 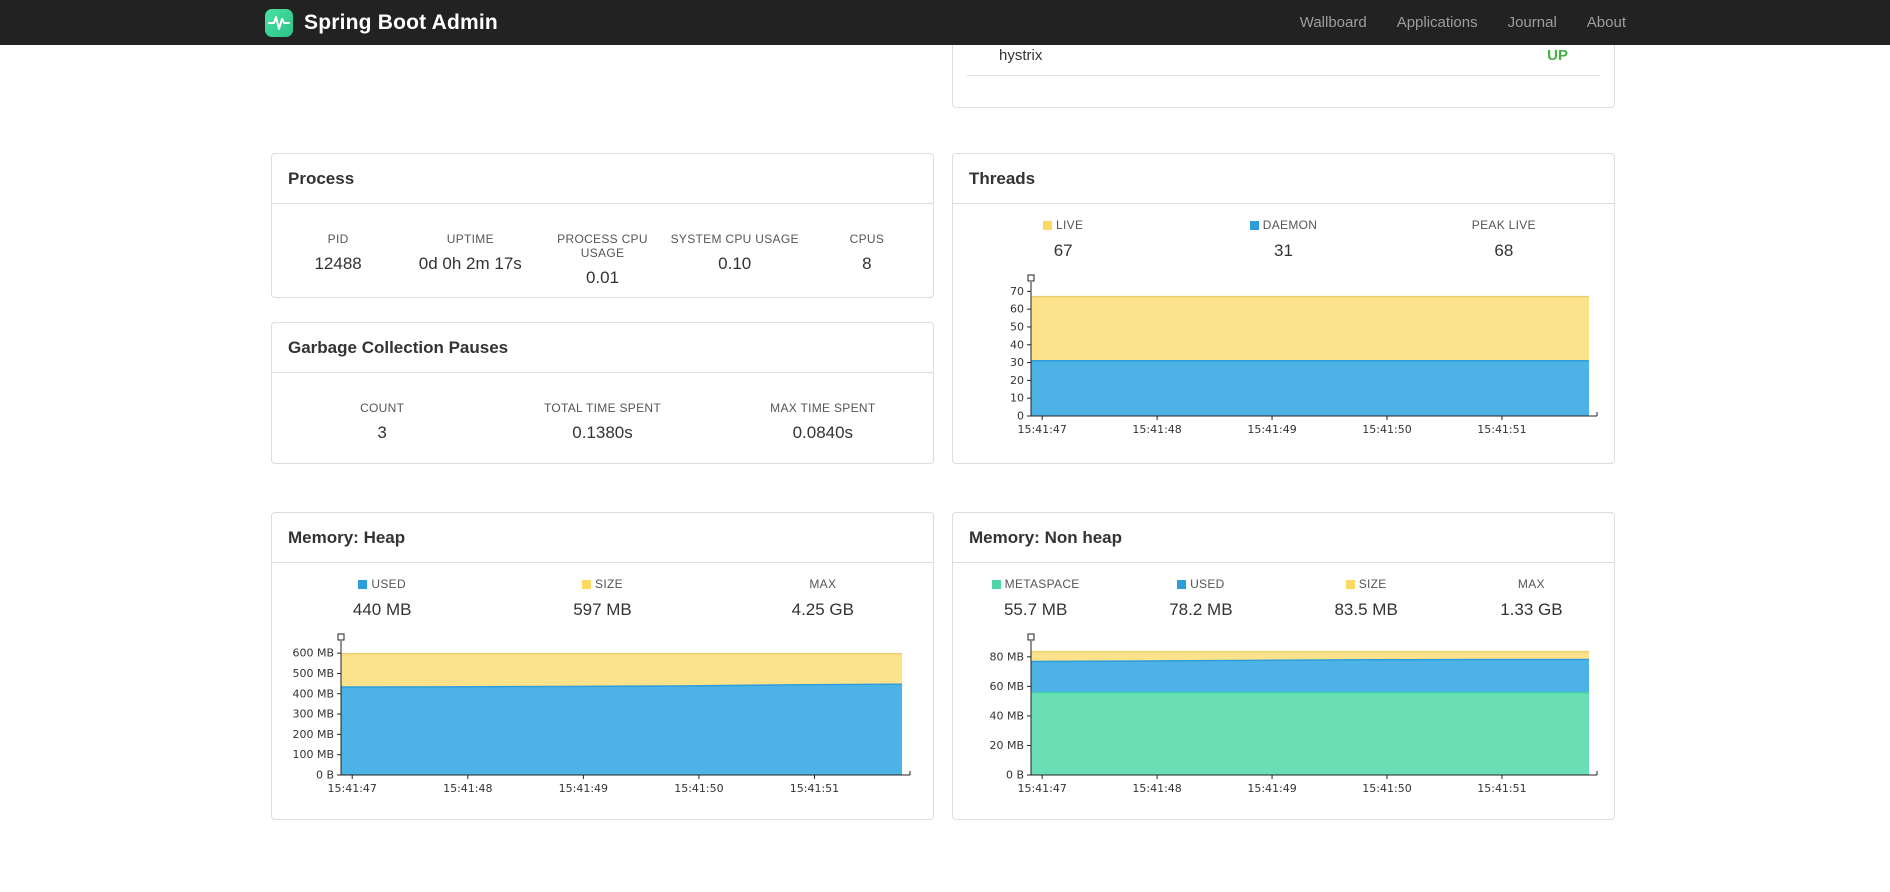 I want to click on nav-links: Wallboard Applications Journal About, so click(x=1463, y=22).